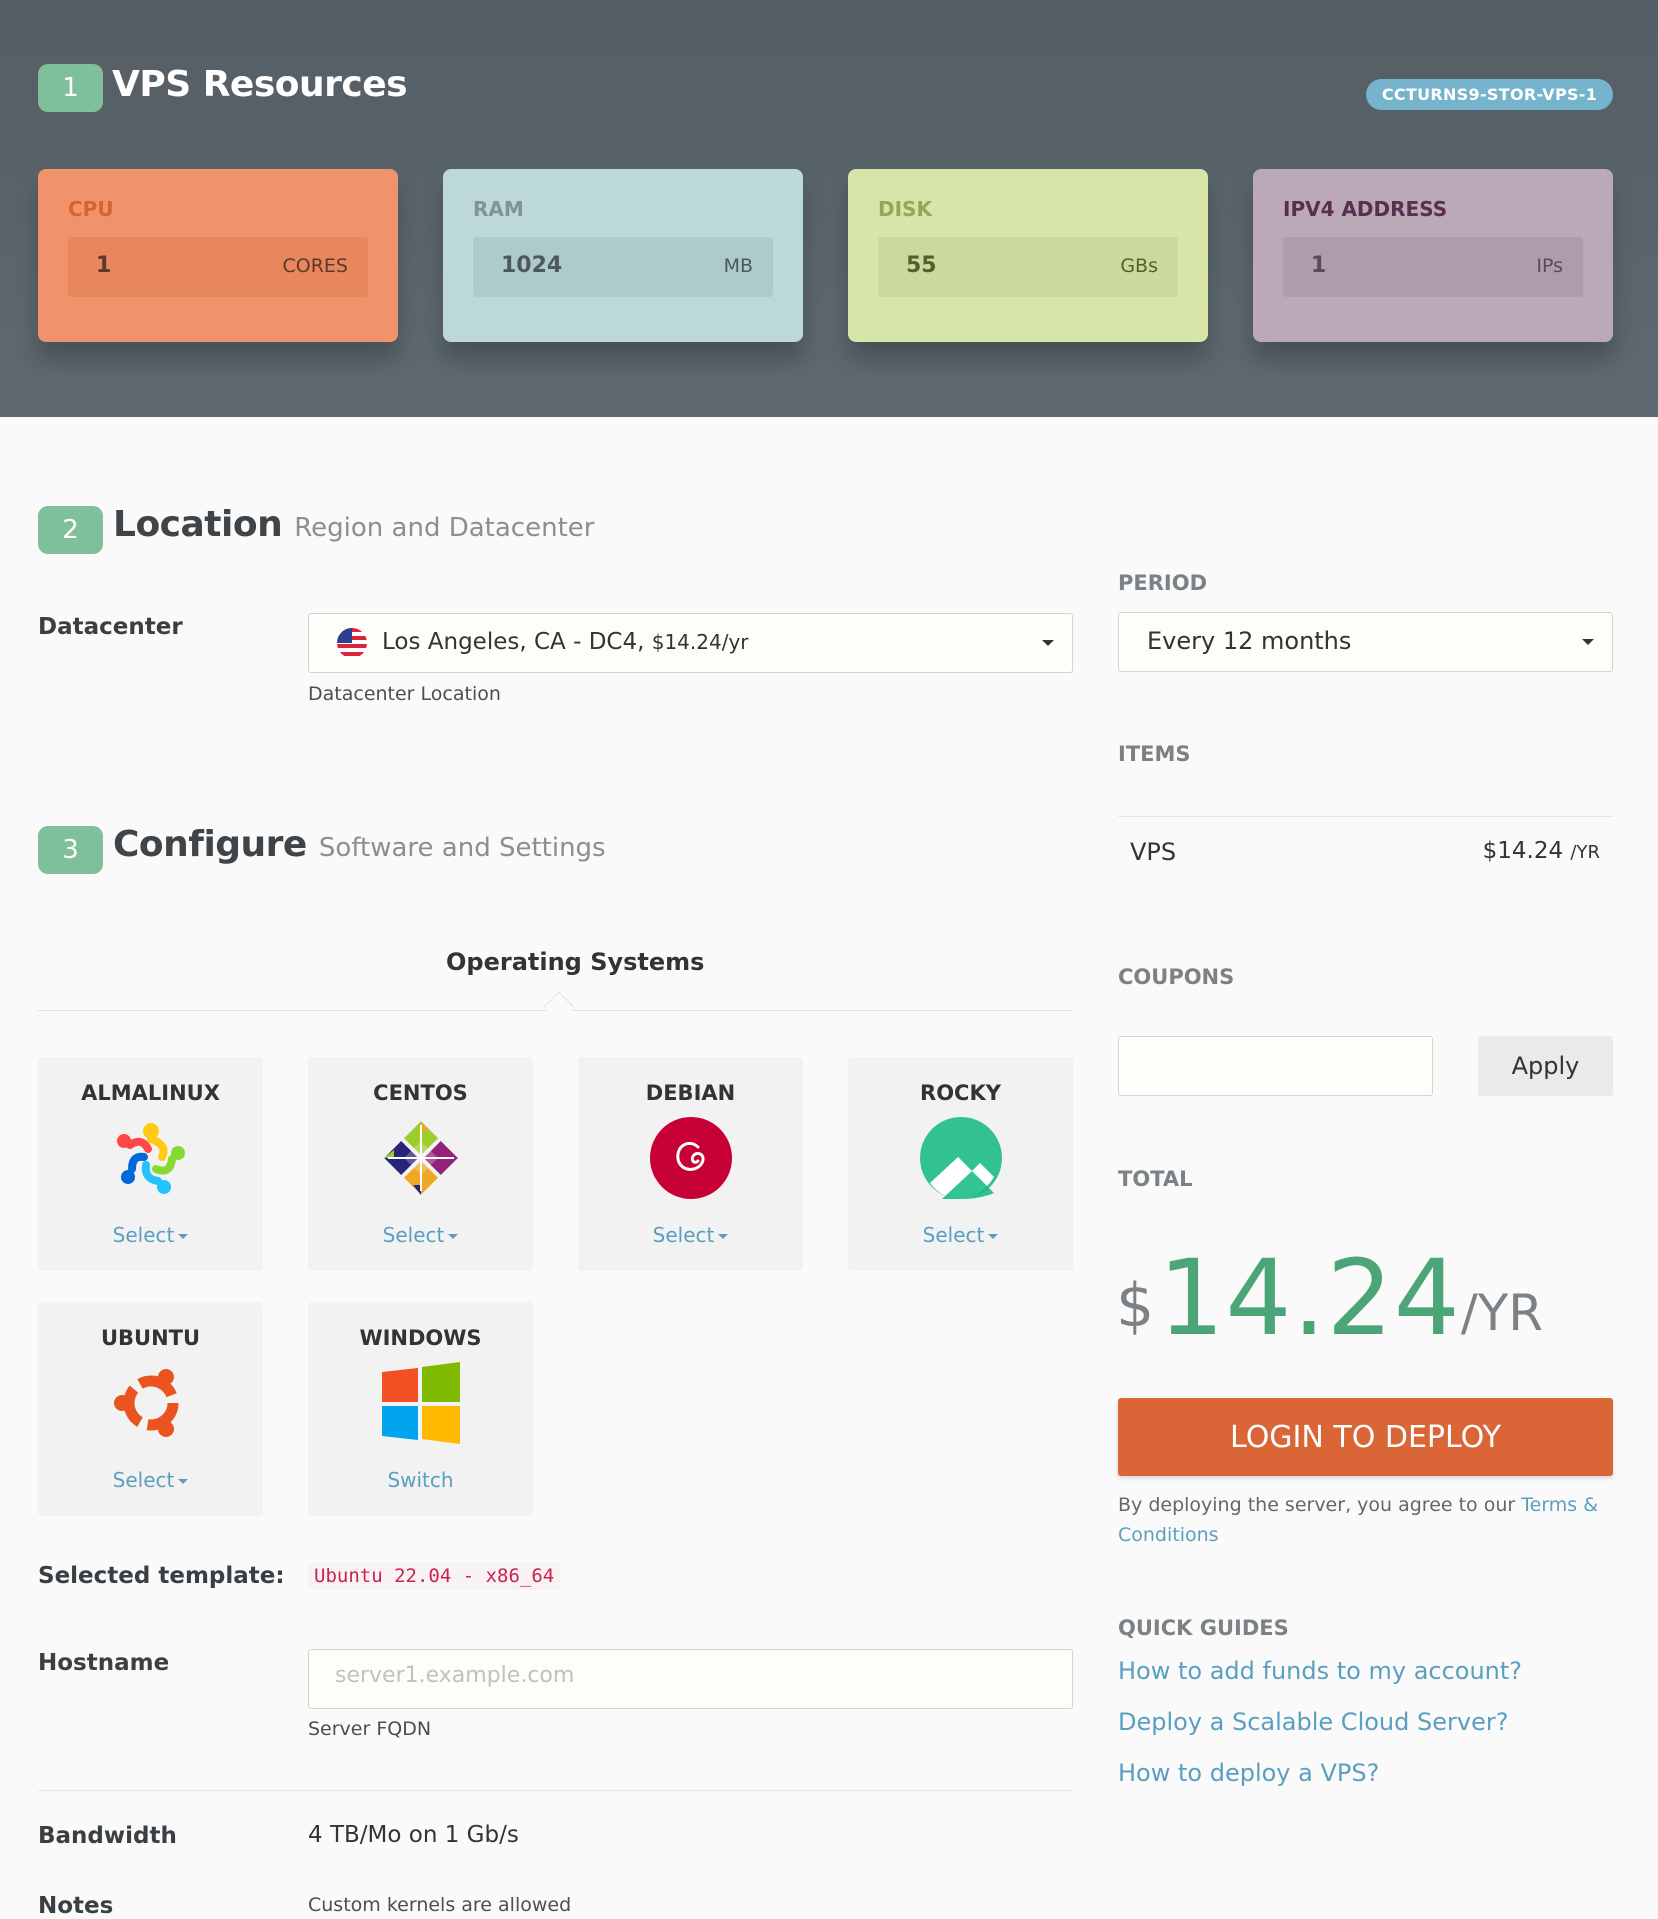 The image size is (1658, 1919). I want to click on selected-template-value: Ubuntu 22.04 - x86_64, so click(434, 1576).